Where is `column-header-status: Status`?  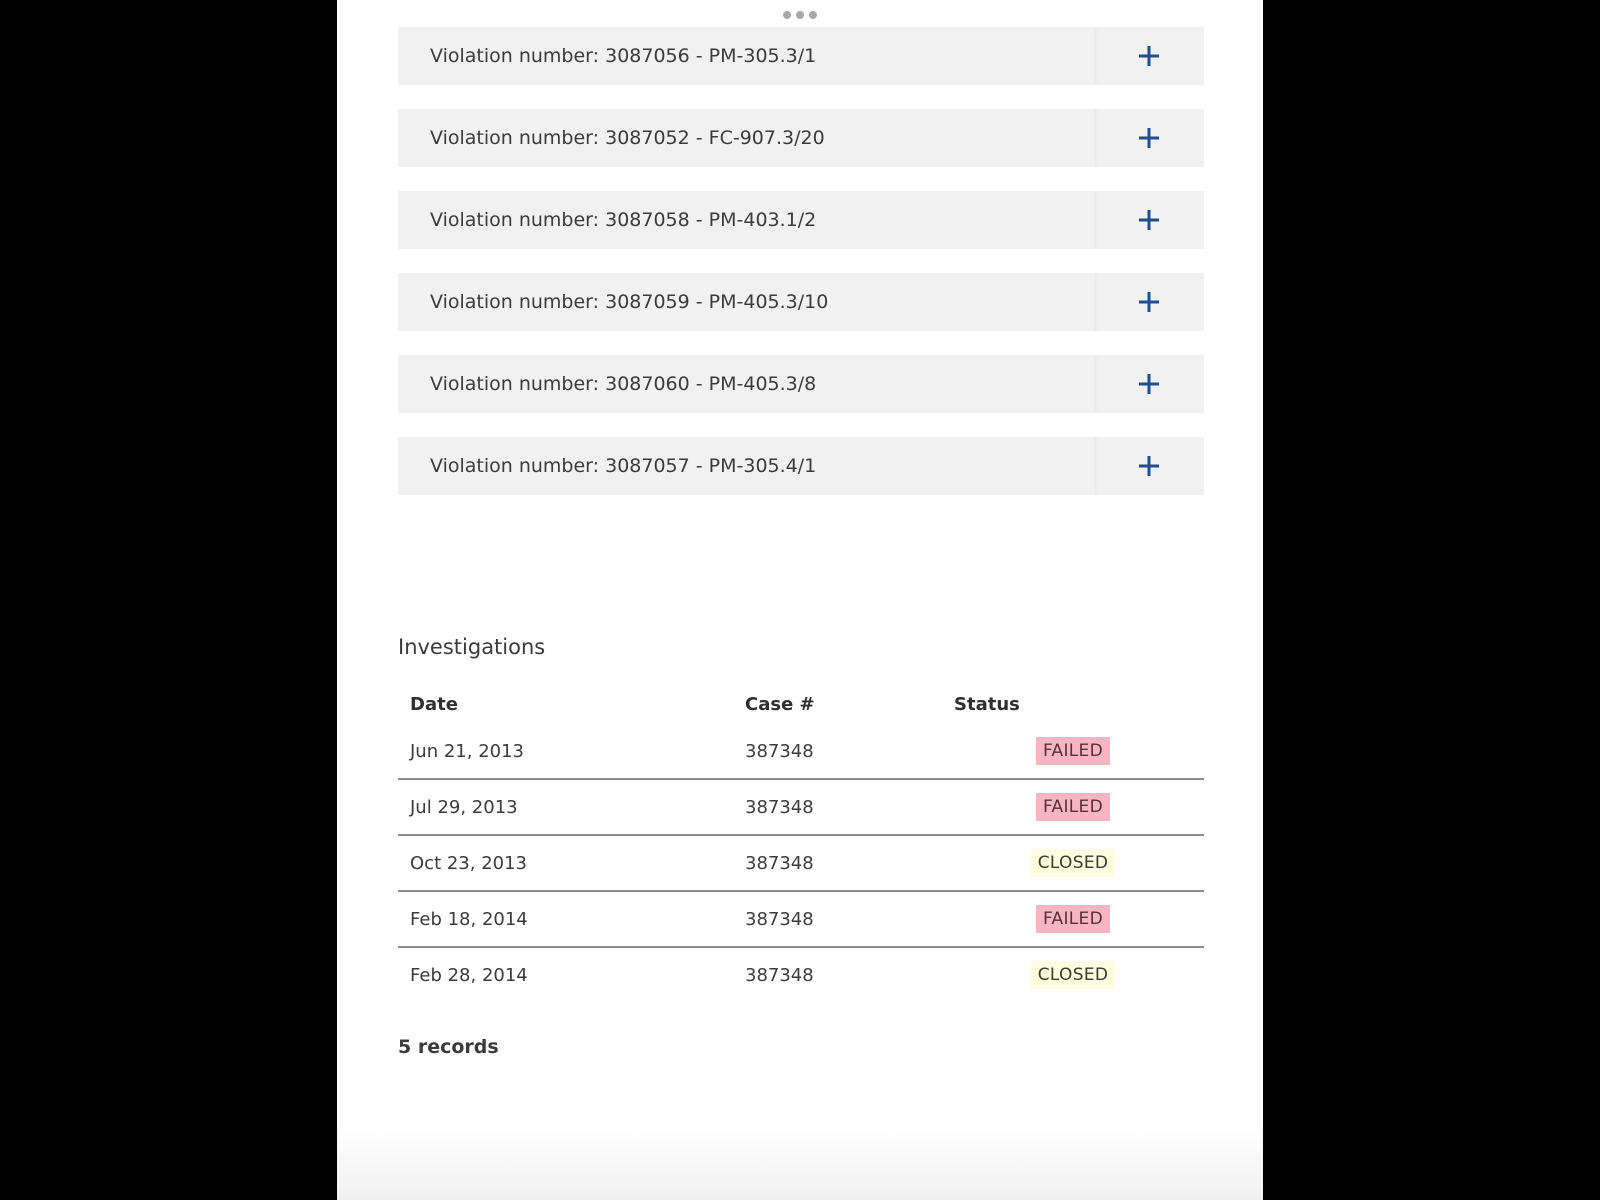 column-header-status: Status is located at coordinates (1073, 704).